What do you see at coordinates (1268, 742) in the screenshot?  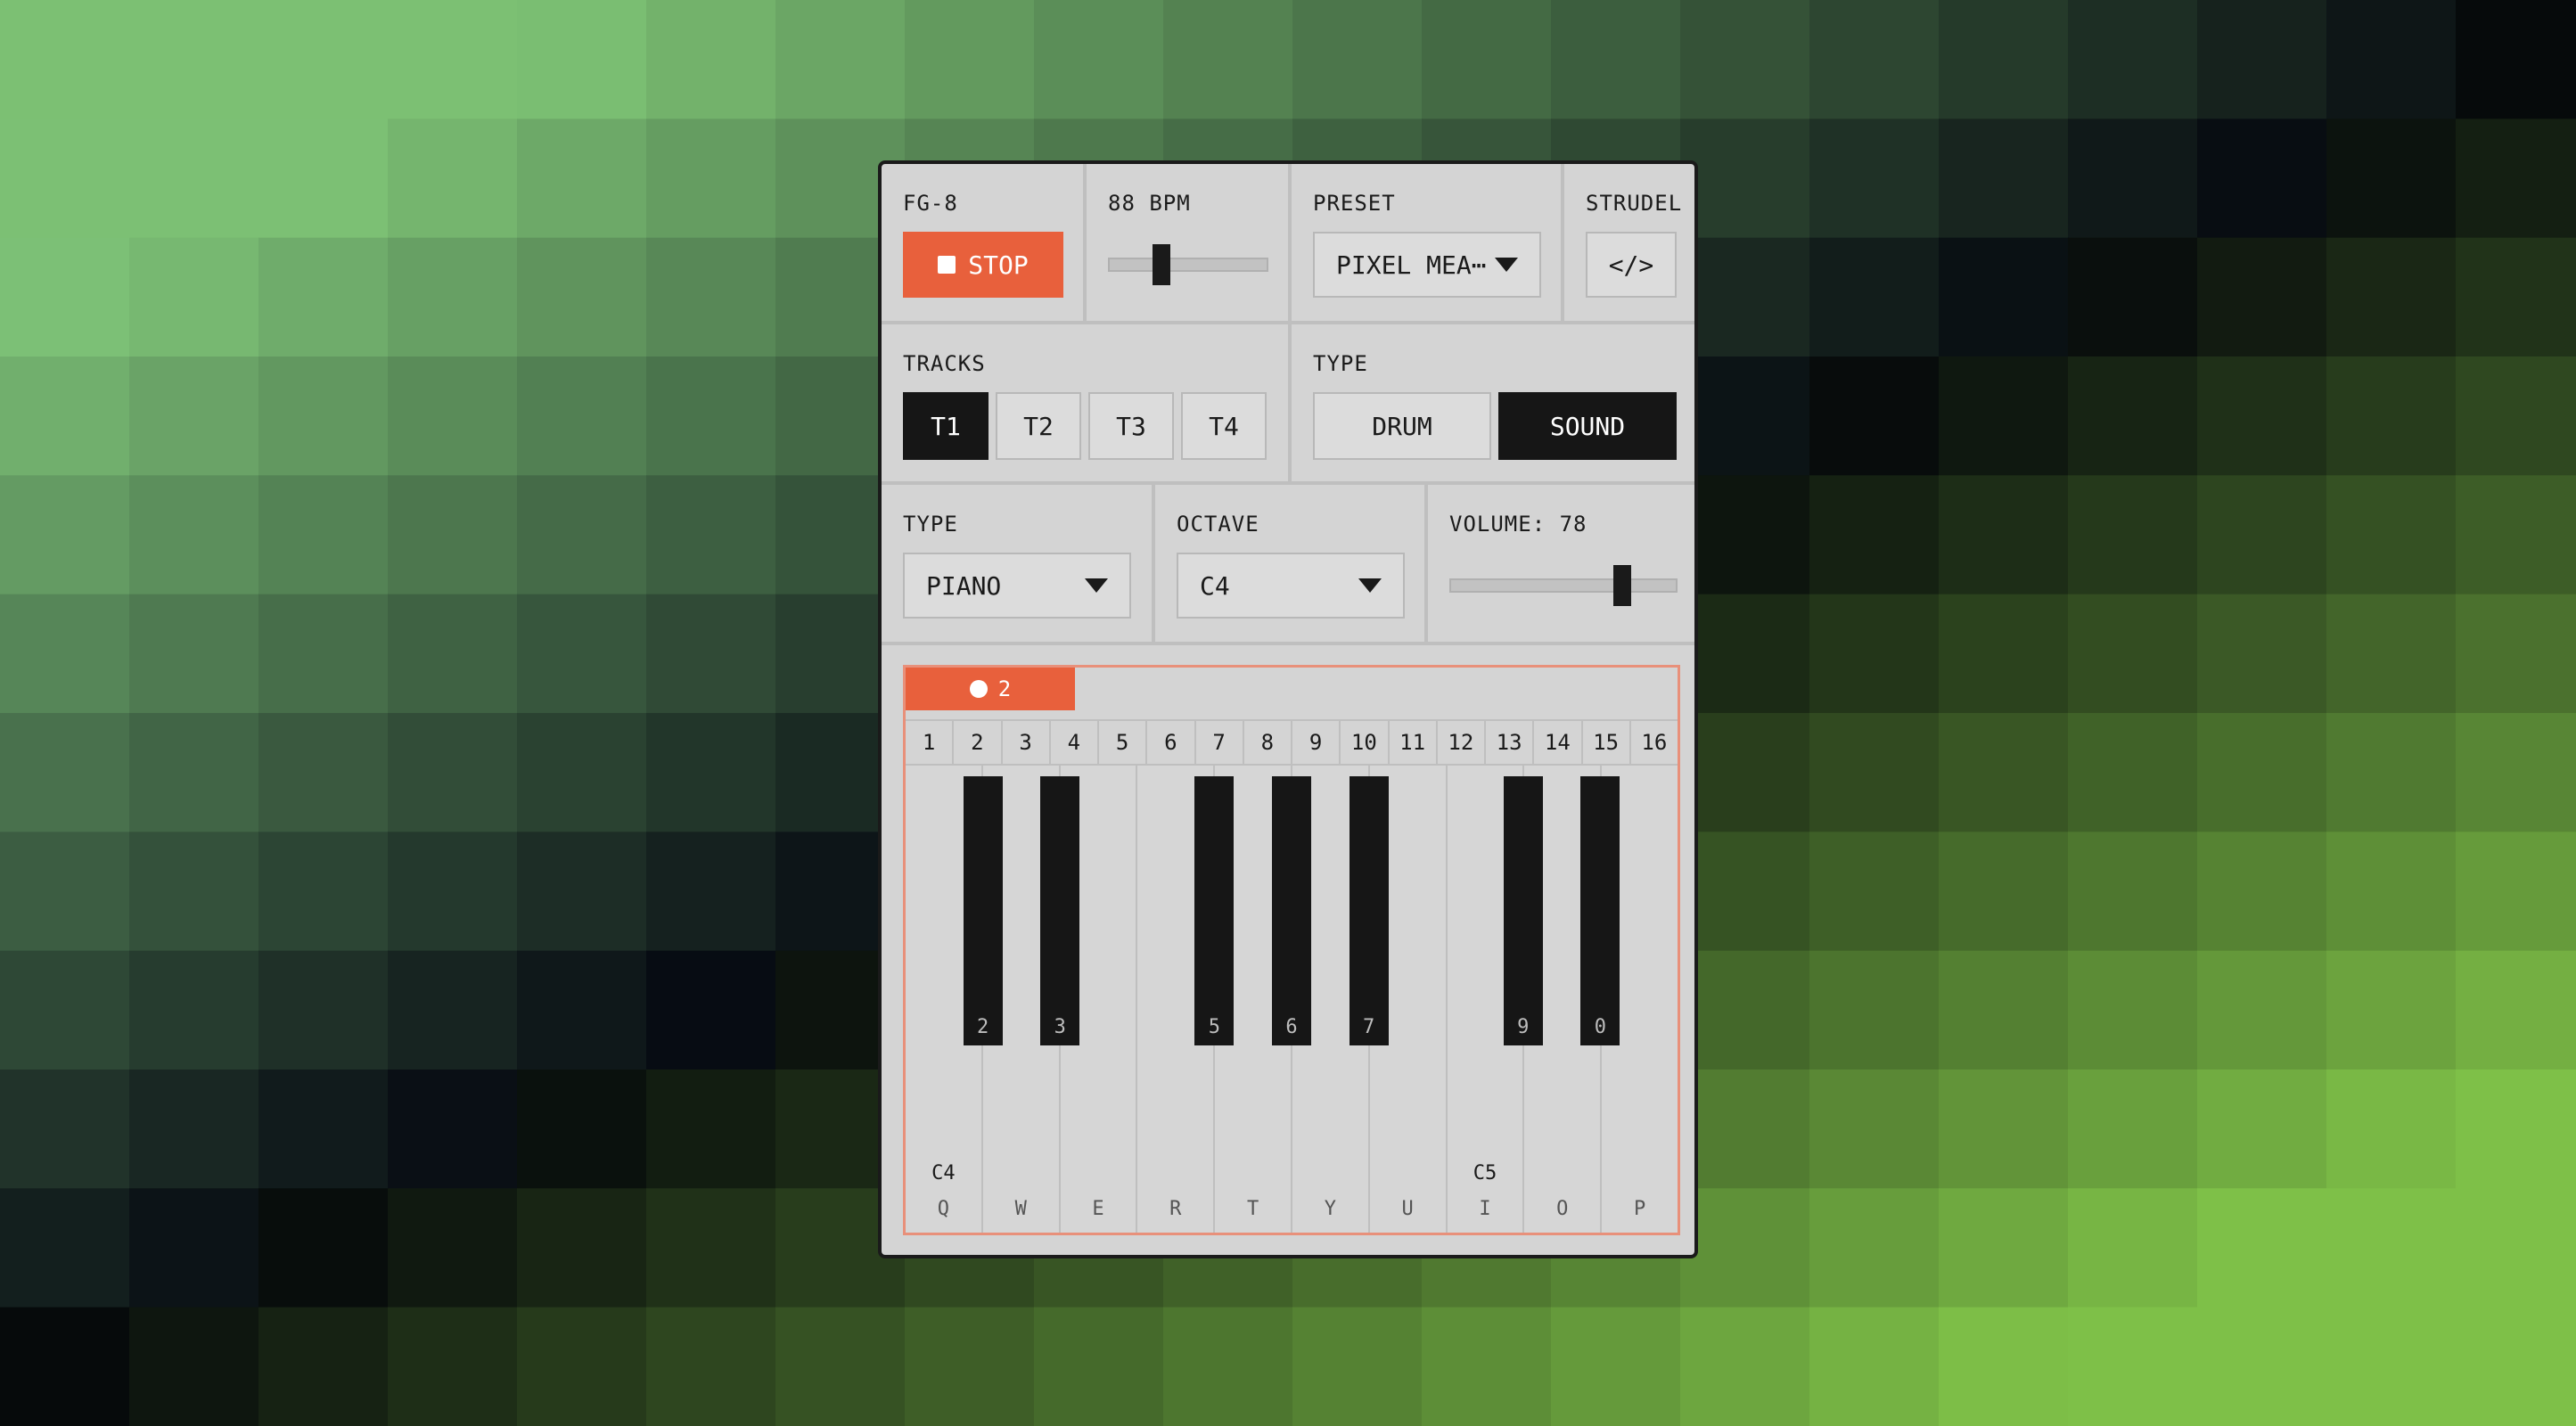 I see `step-8: 8` at bounding box center [1268, 742].